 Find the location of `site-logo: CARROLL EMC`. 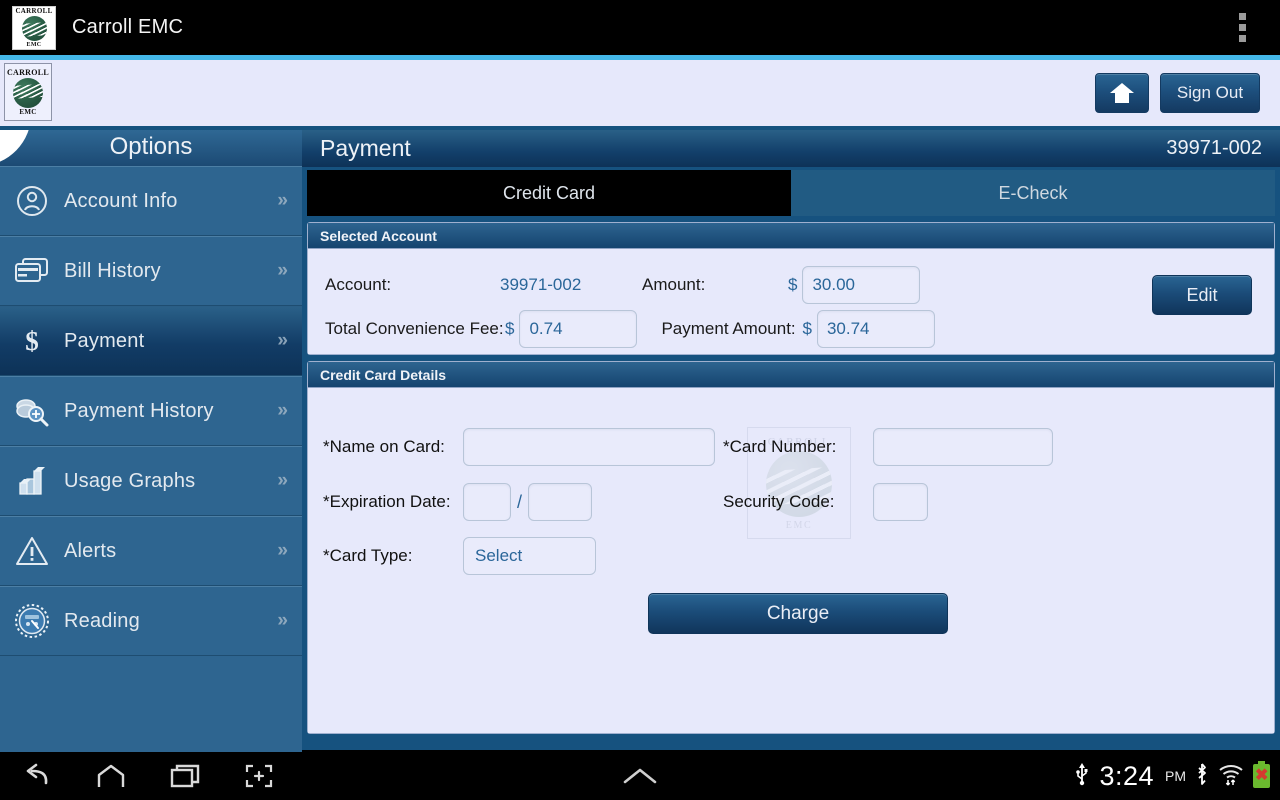

site-logo: CARROLL EMC is located at coordinates (28, 92).